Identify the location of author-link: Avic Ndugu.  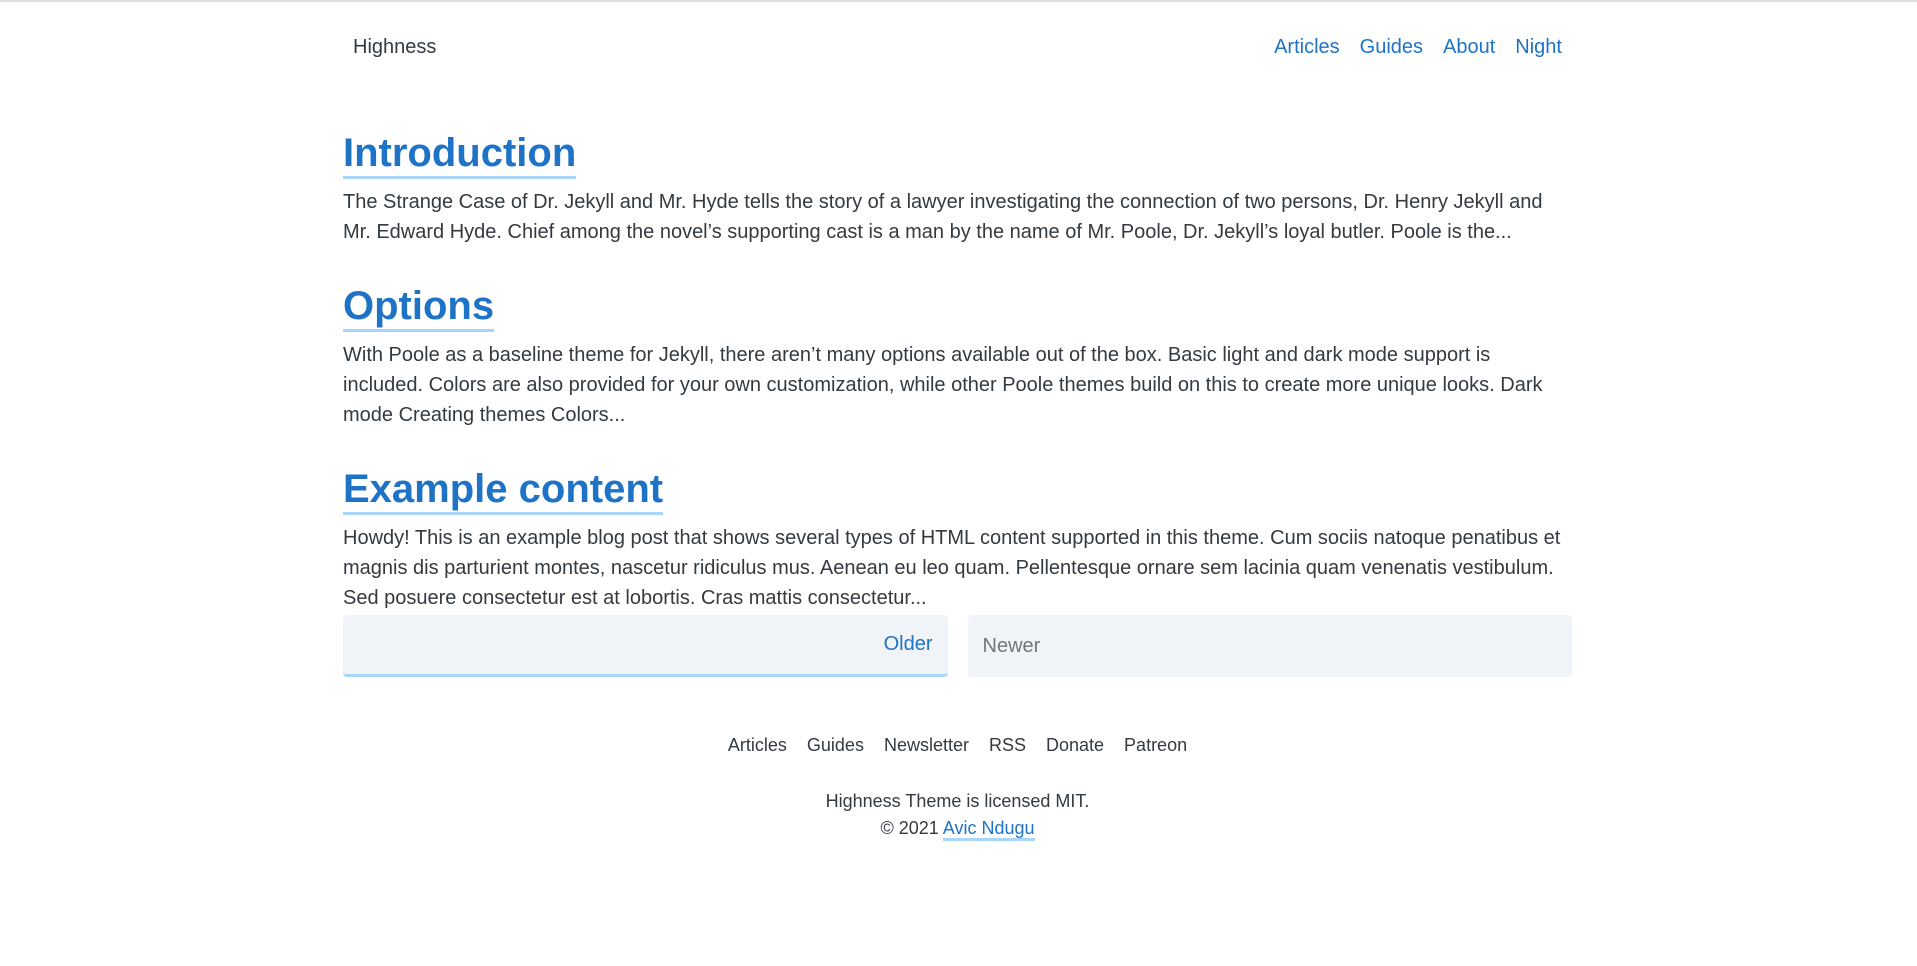
(988, 829).